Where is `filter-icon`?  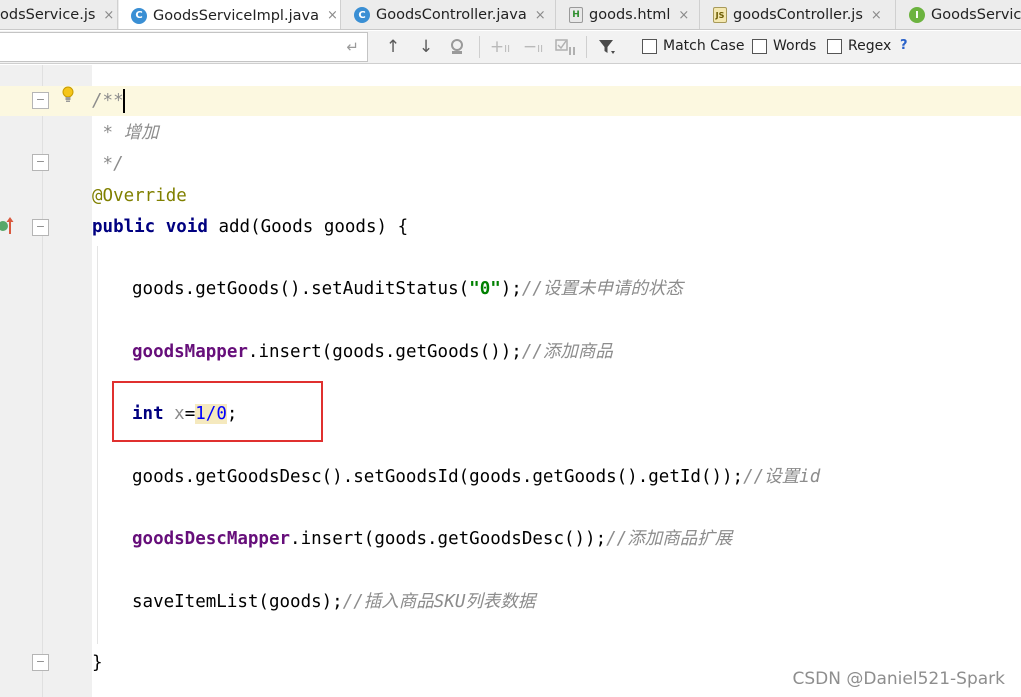
filter-icon is located at coordinates (607, 47).